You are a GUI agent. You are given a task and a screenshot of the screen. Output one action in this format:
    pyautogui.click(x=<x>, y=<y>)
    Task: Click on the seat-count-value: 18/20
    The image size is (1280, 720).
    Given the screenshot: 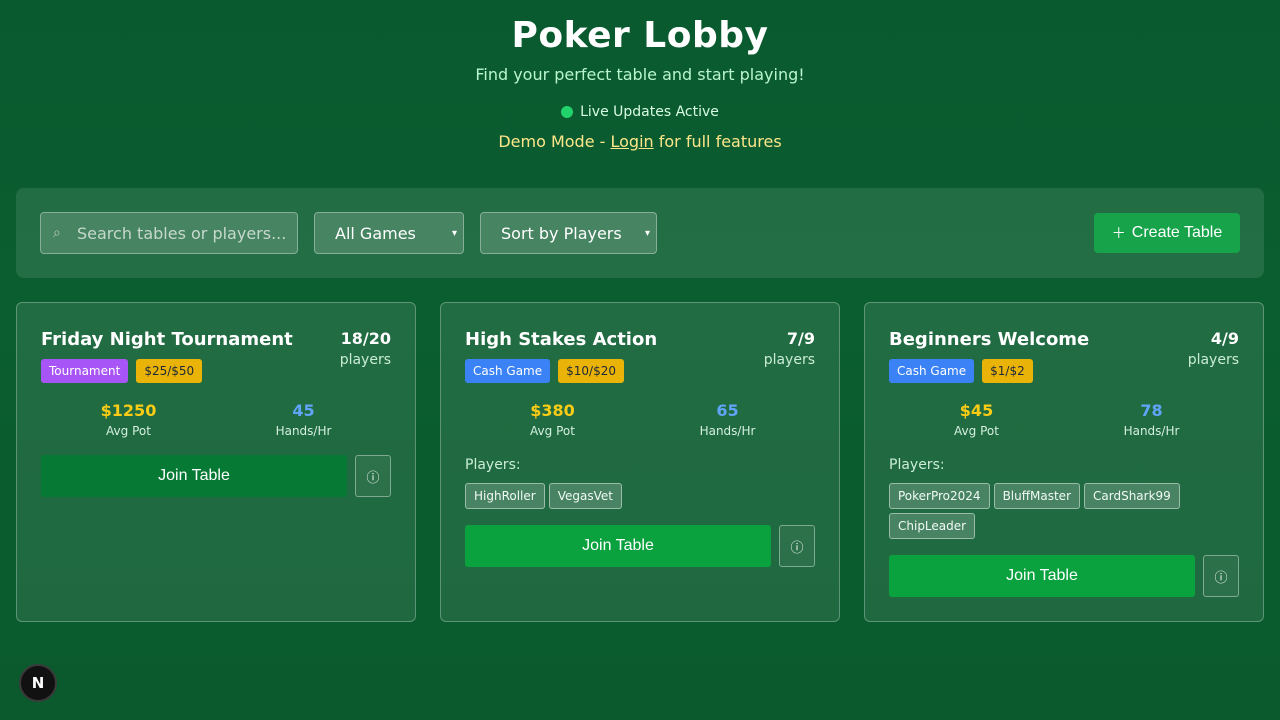 What is the action you would take?
    pyautogui.click(x=365, y=338)
    